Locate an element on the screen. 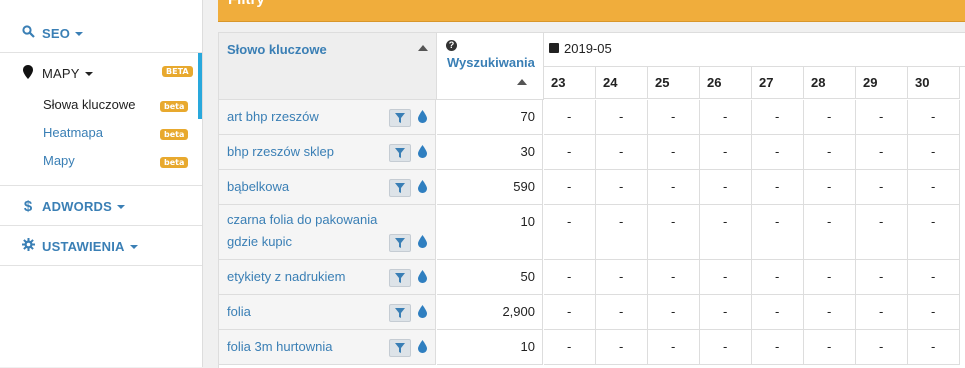  column-header-label: Wyszukiwania is located at coordinates (491, 62).